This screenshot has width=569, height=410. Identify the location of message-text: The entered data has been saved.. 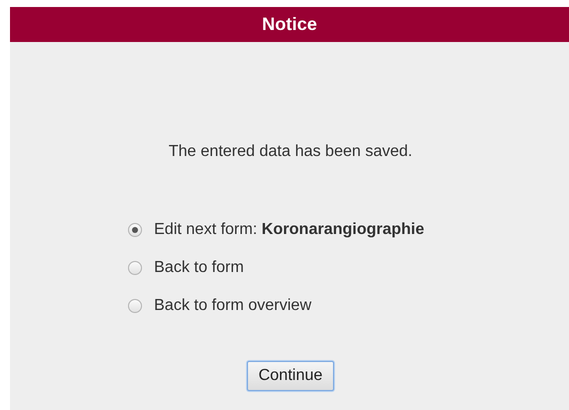
(290, 152).